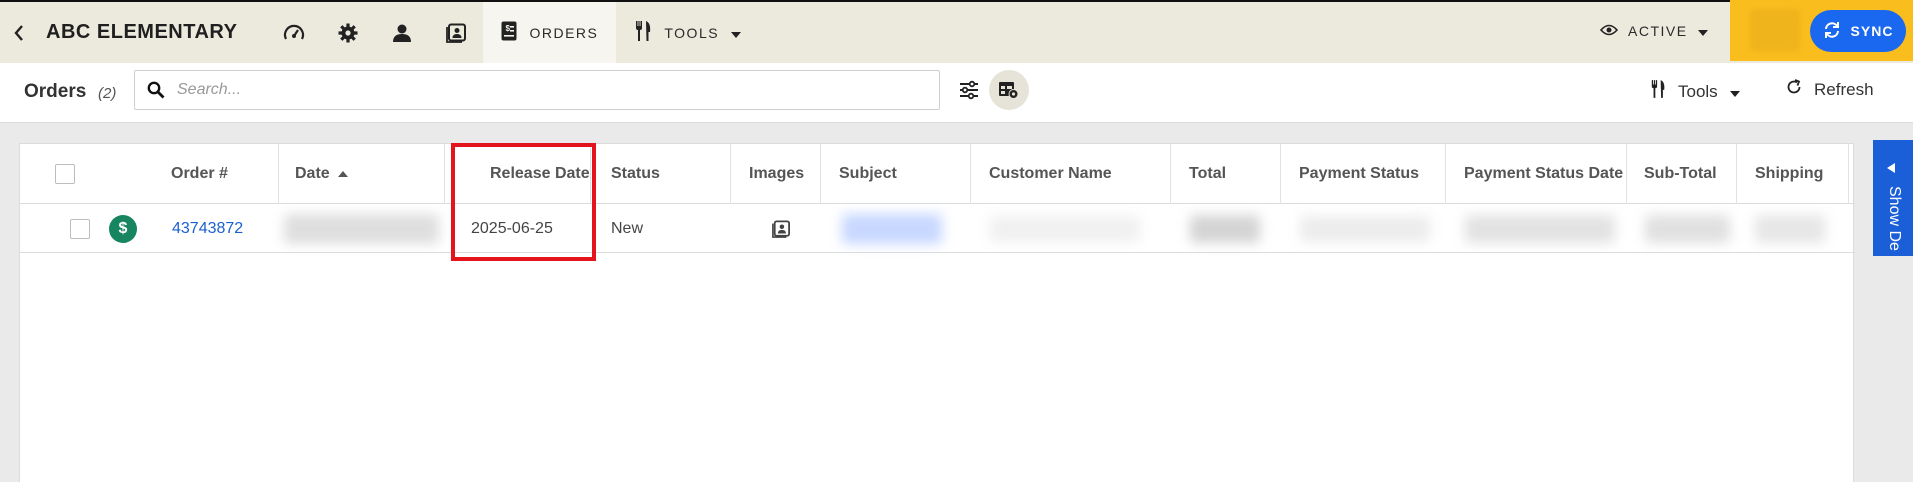 Image resolution: width=1913 pixels, height=482 pixels. Describe the element at coordinates (55, 91) in the screenshot. I see `page-title: Orders` at that location.